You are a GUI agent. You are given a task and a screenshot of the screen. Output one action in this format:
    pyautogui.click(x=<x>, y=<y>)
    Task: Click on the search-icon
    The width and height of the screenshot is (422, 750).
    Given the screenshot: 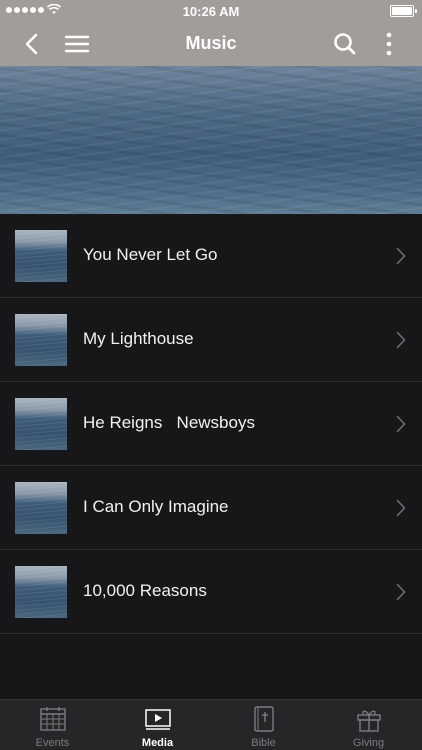 What is the action you would take?
    pyautogui.click(x=345, y=44)
    